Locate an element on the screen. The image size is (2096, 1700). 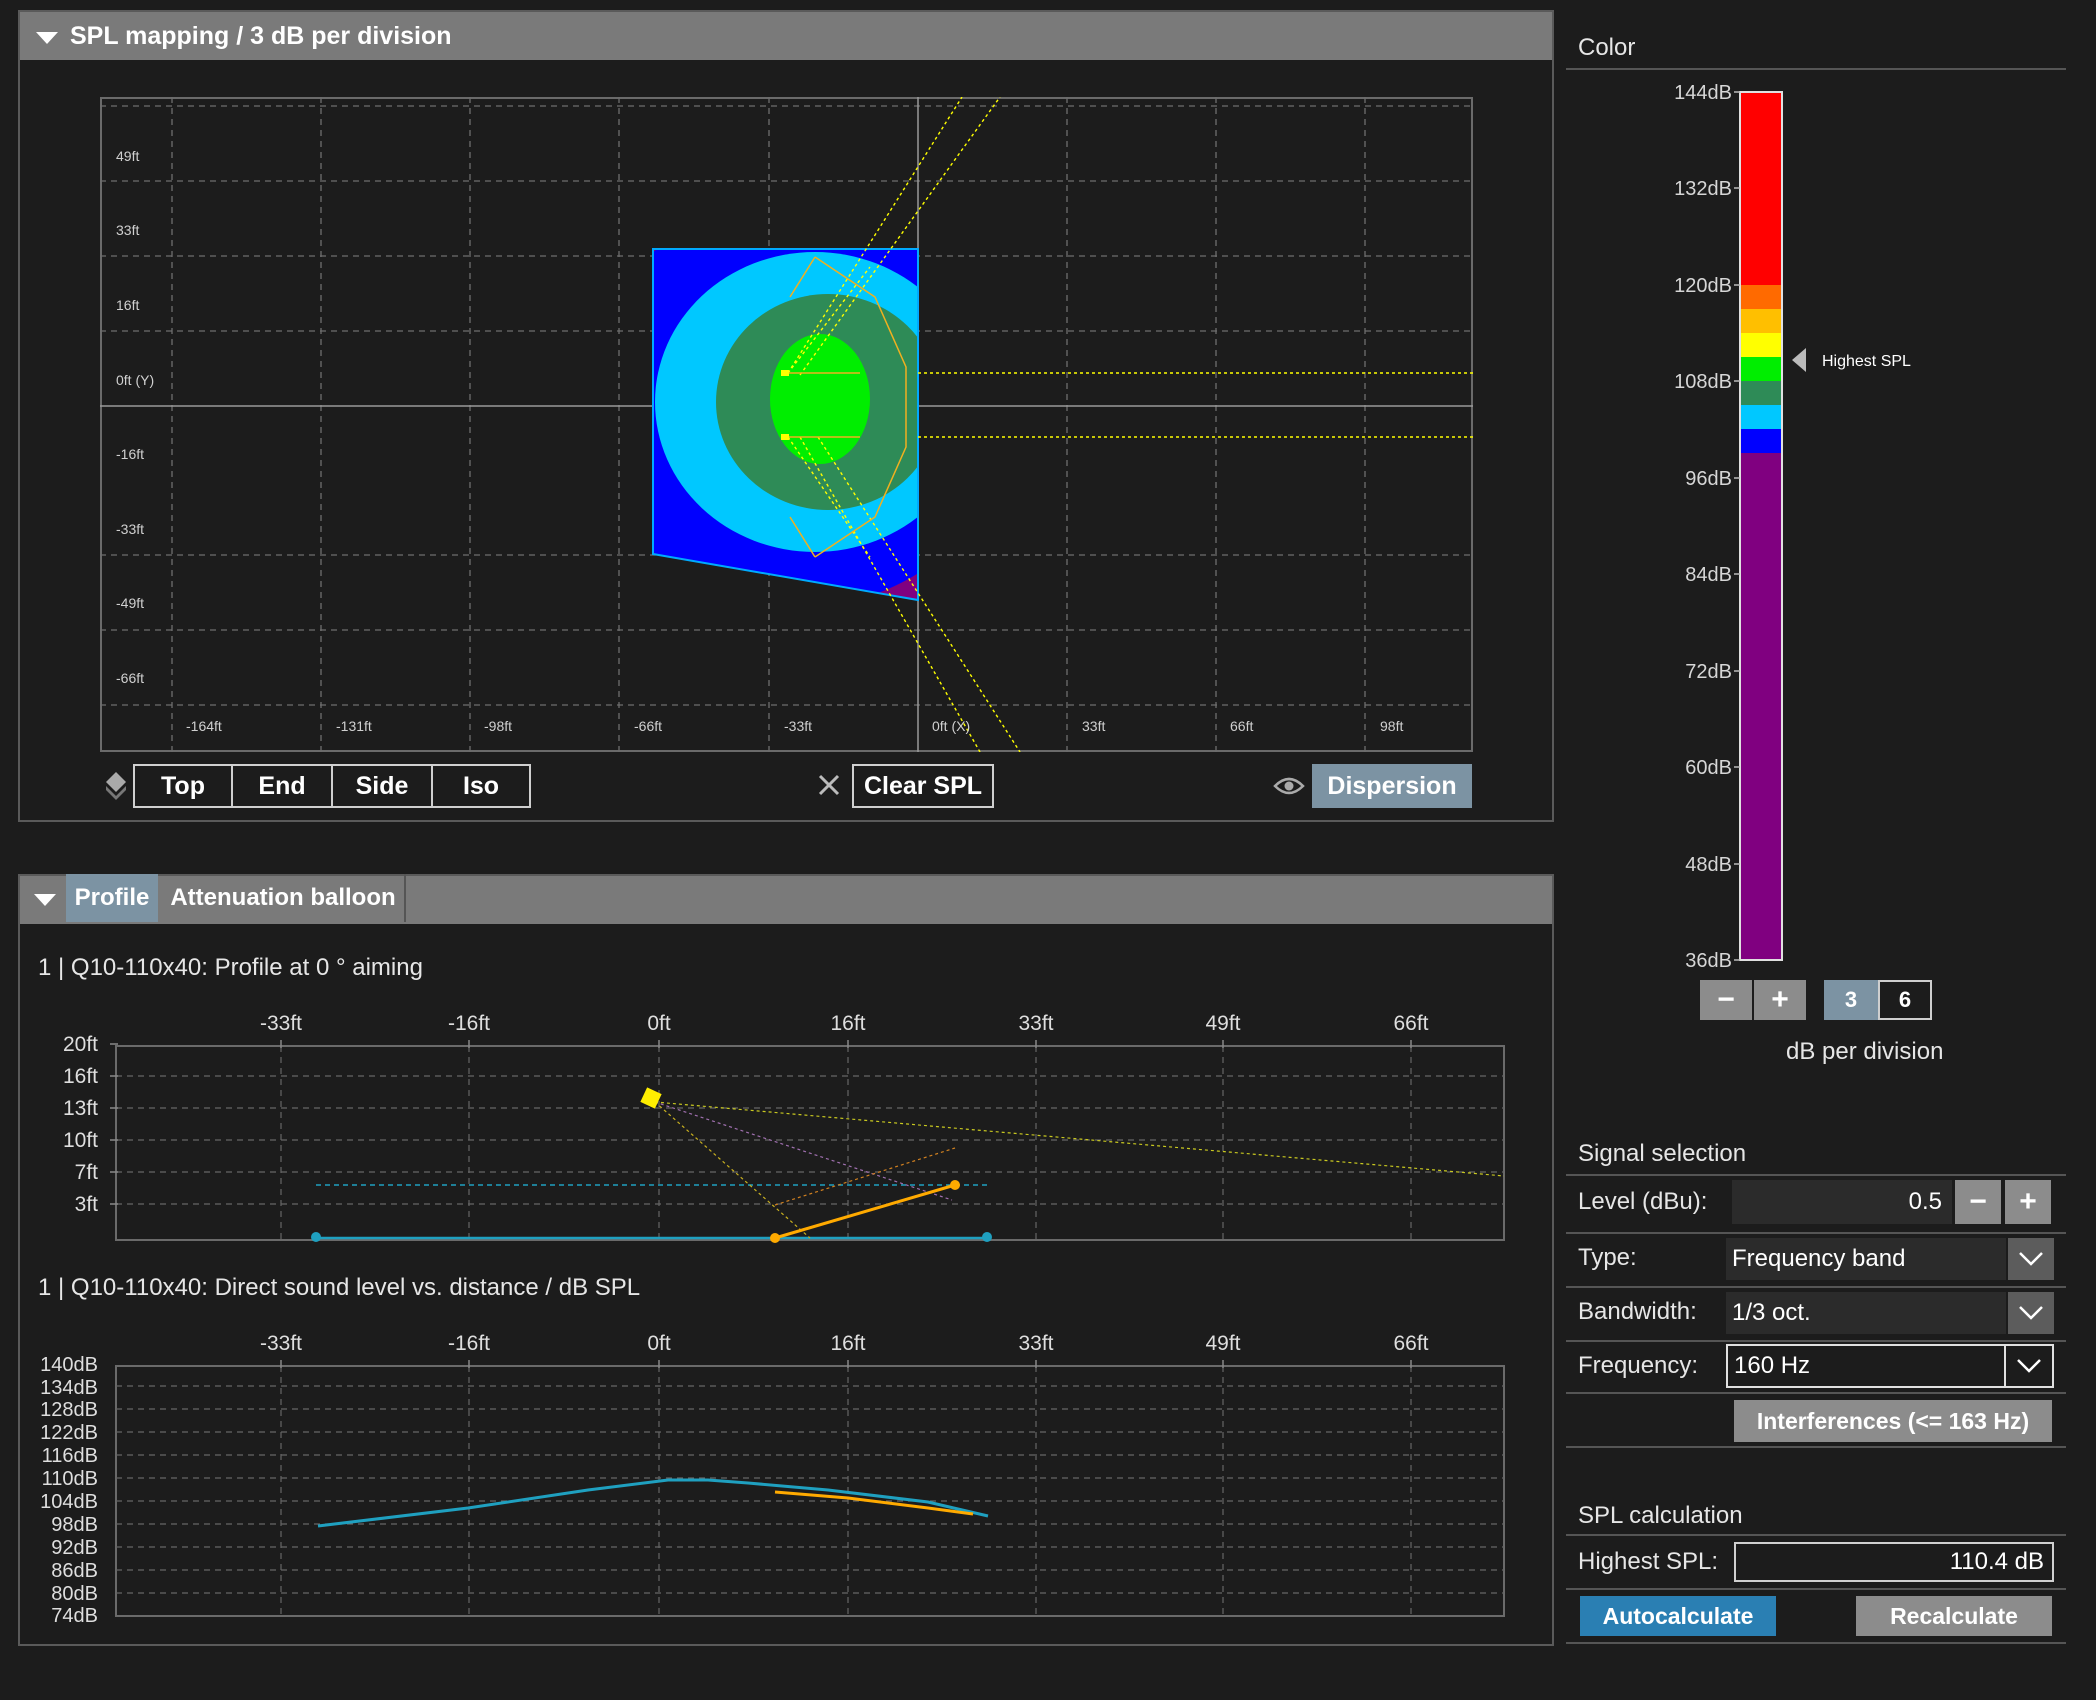
type-dropdown-button is located at coordinates (2031, 1259).